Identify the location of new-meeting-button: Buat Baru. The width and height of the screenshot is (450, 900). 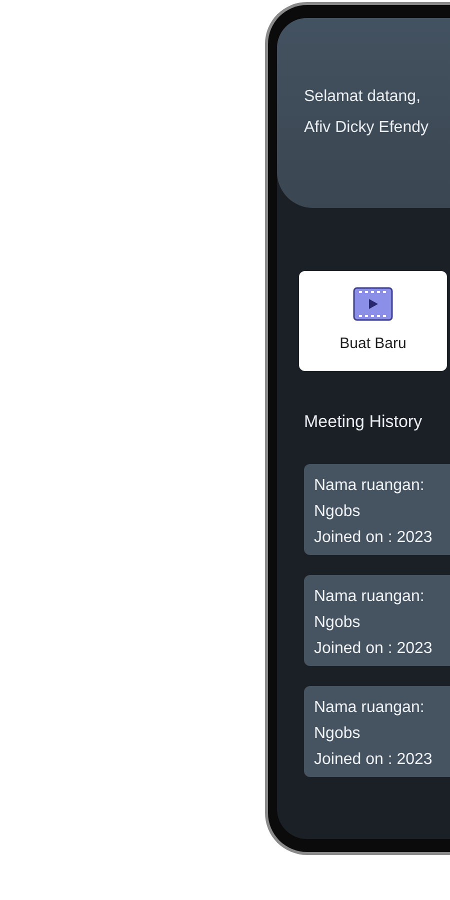
(373, 321).